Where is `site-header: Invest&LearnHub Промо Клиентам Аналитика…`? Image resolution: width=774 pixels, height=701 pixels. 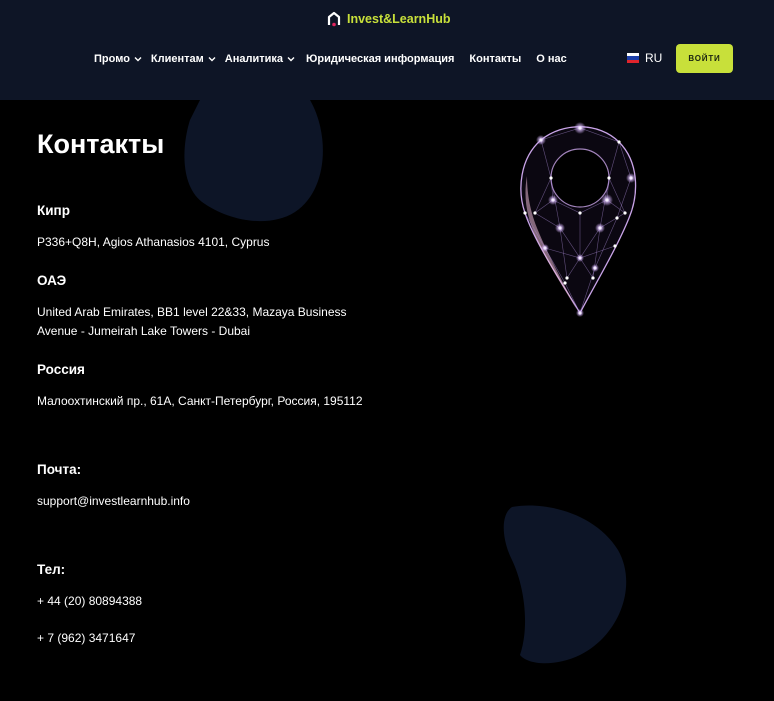 site-header: Invest&LearnHub Промо Клиентам Аналитика… is located at coordinates (387, 50).